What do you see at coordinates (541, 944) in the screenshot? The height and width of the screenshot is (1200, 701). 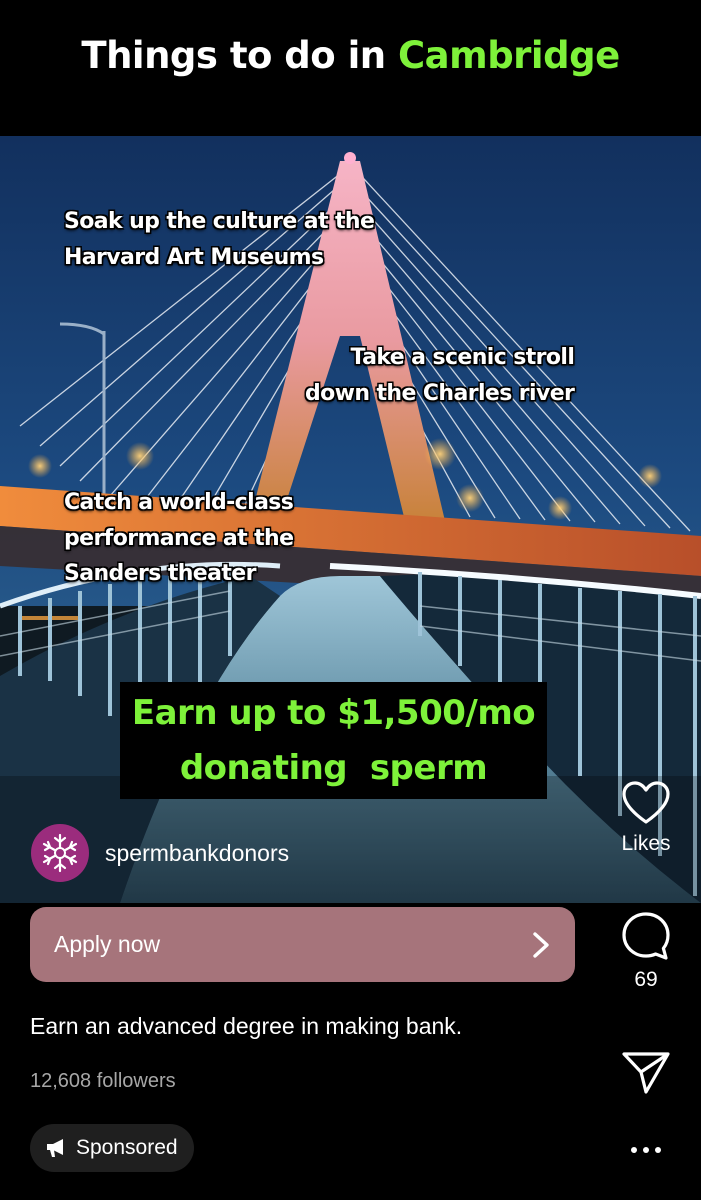 I see `chevron-right-icon` at bounding box center [541, 944].